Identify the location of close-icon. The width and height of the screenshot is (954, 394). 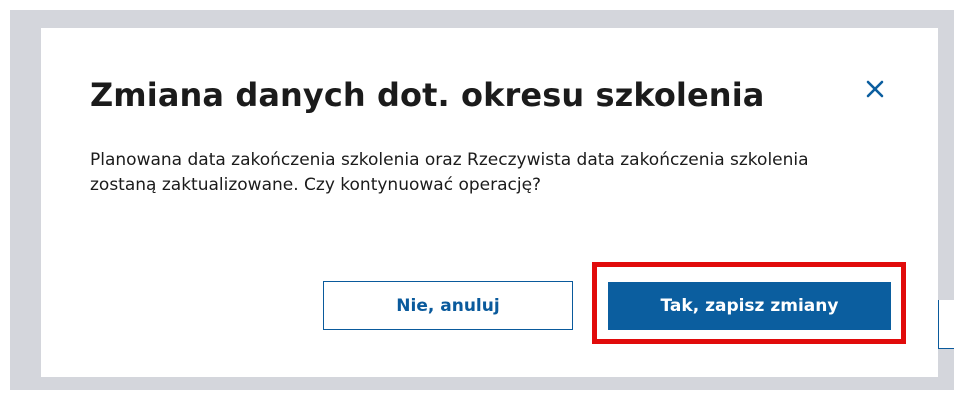
(875, 89).